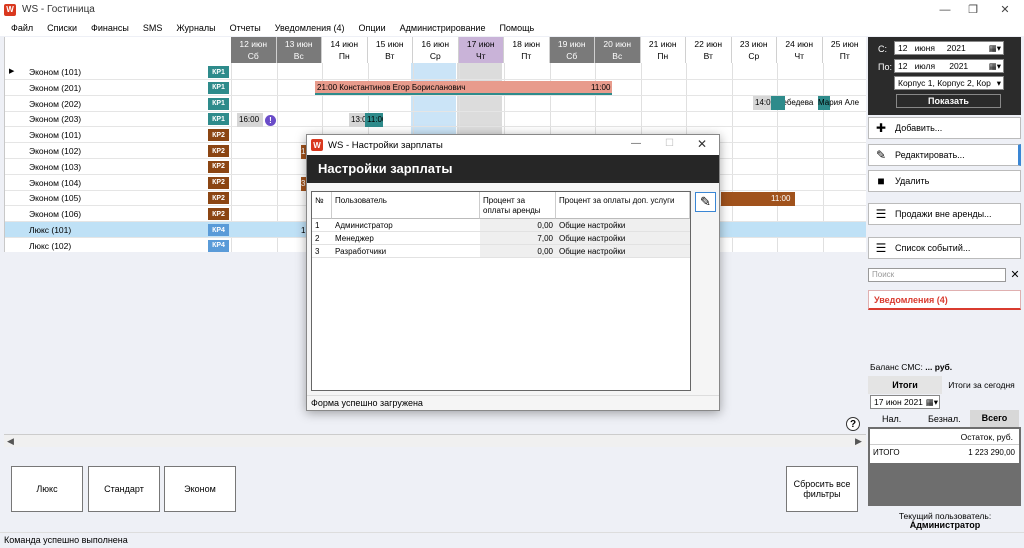 The height and width of the screenshot is (548, 1024). I want to click on table-cell: Менеджер, so click(406, 238).